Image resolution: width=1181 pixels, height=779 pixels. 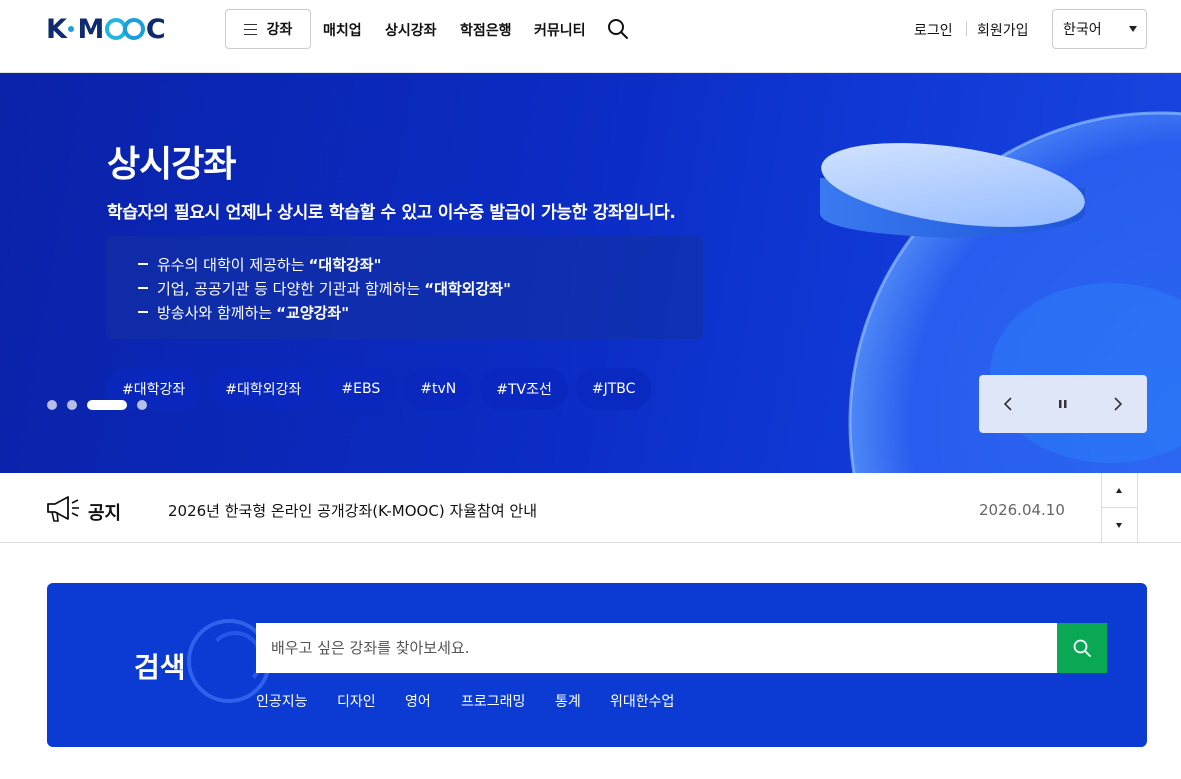 What do you see at coordinates (642, 701) in the screenshot?
I see `keyword-link: 위대한수업` at bounding box center [642, 701].